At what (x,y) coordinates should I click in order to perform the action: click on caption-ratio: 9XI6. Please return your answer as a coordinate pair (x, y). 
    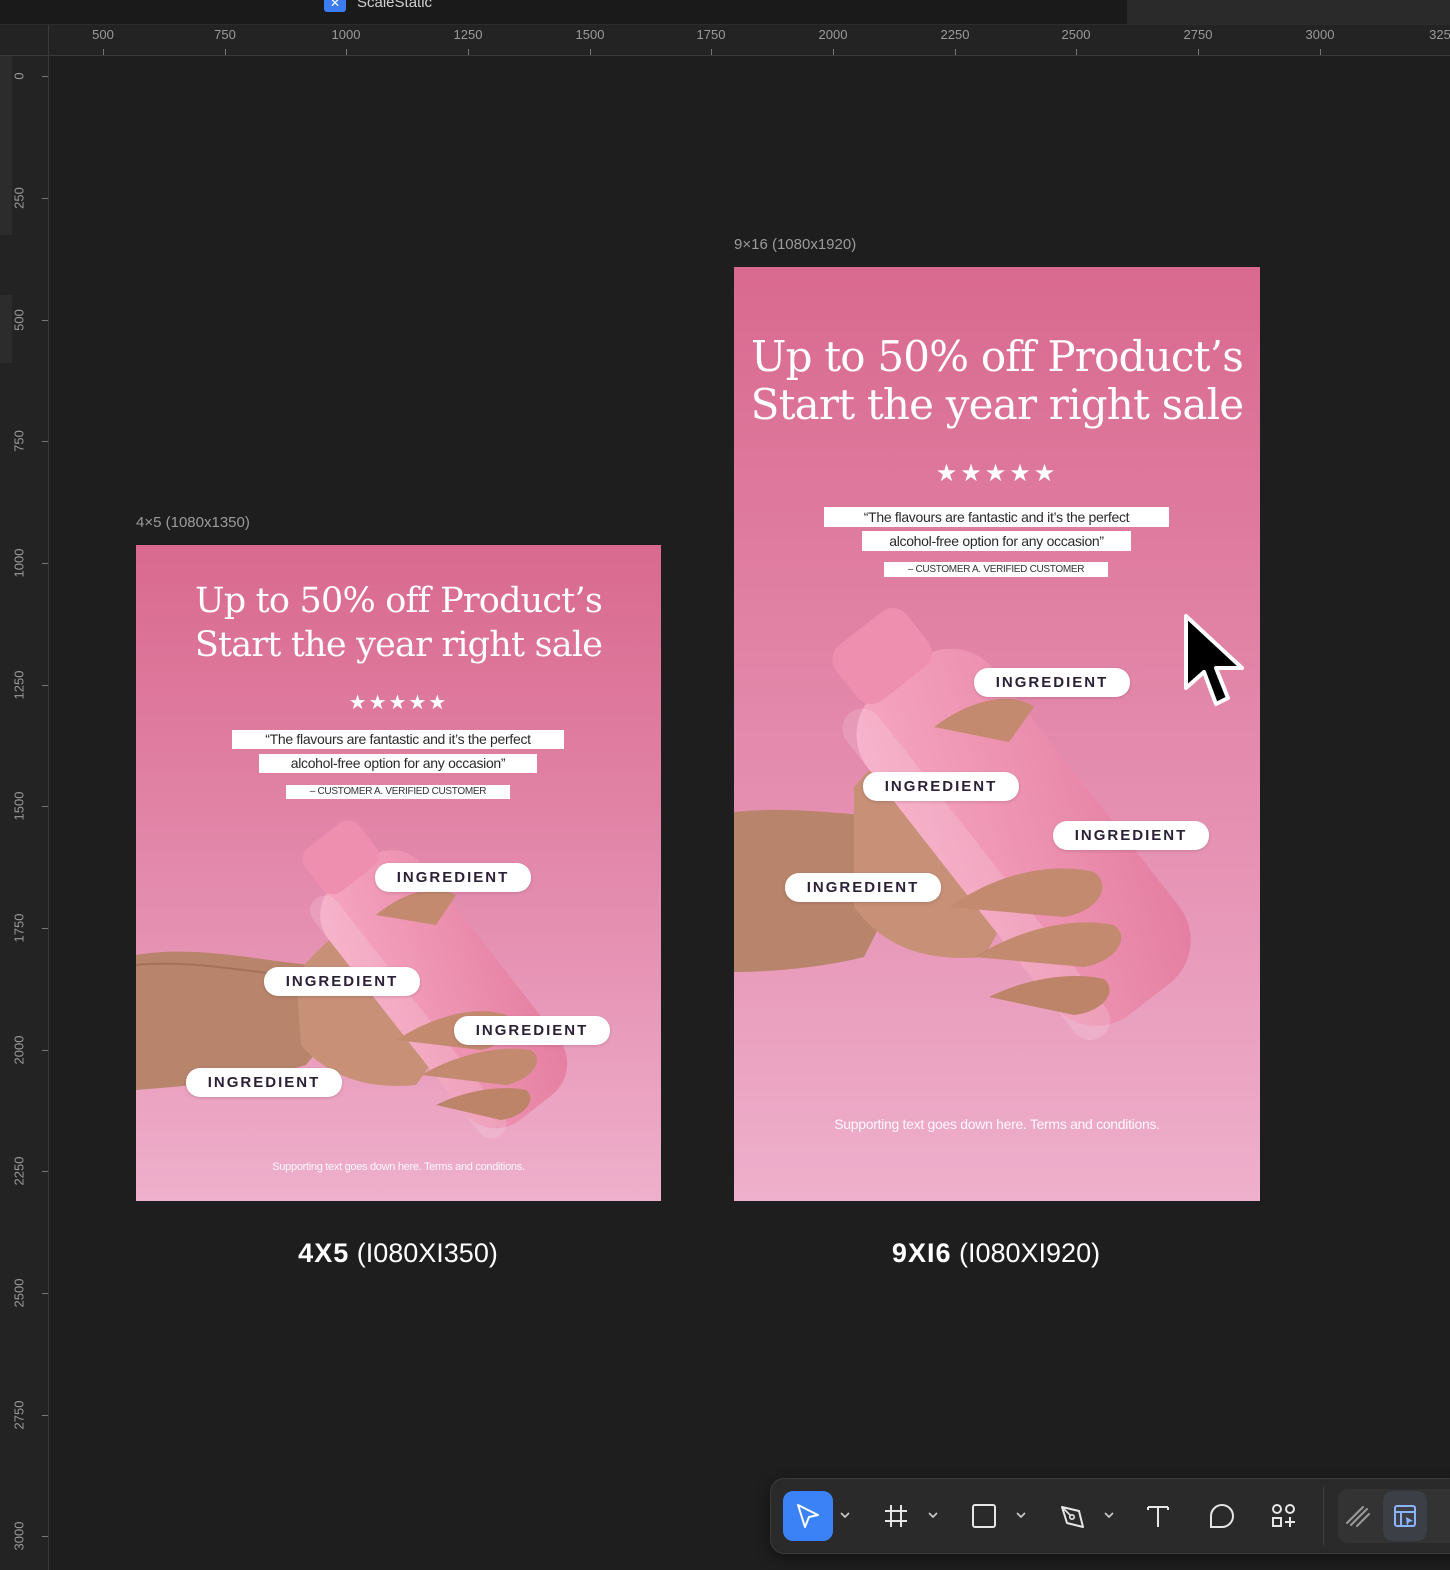
    Looking at the image, I should click on (921, 1253).